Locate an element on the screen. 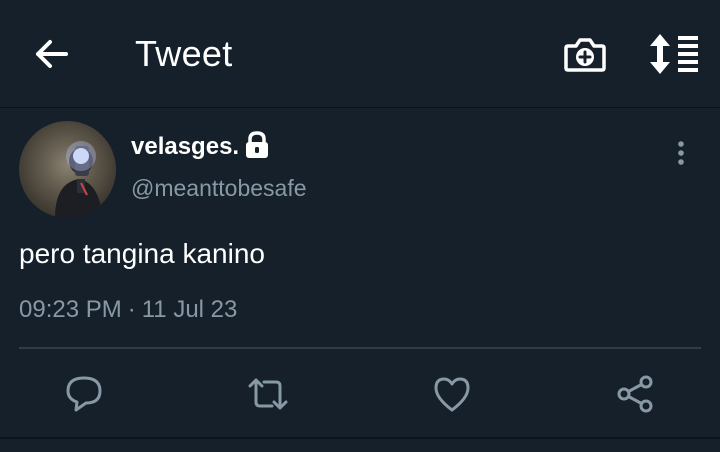 The width and height of the screenshot is (720, 452). tweet-date: 11 Jul 23 is located at coordinates (189, 309).